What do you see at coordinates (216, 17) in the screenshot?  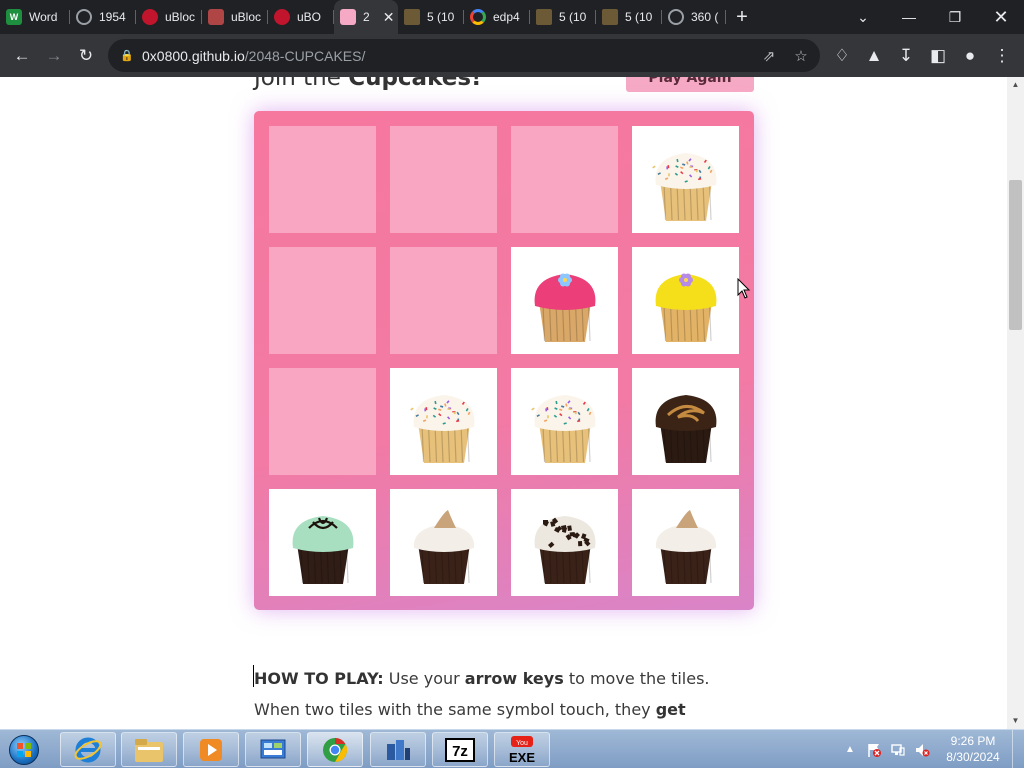 I see `image-icon` at bounding box center [216, 17].